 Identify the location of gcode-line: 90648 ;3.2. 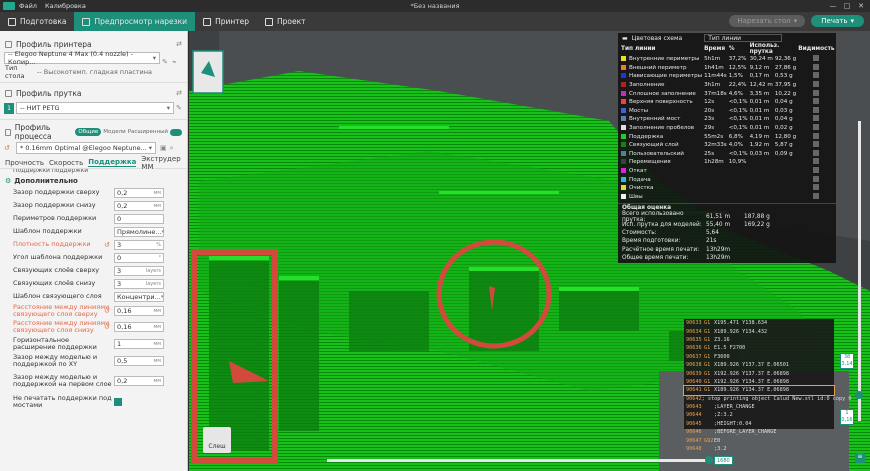
(706, 449).